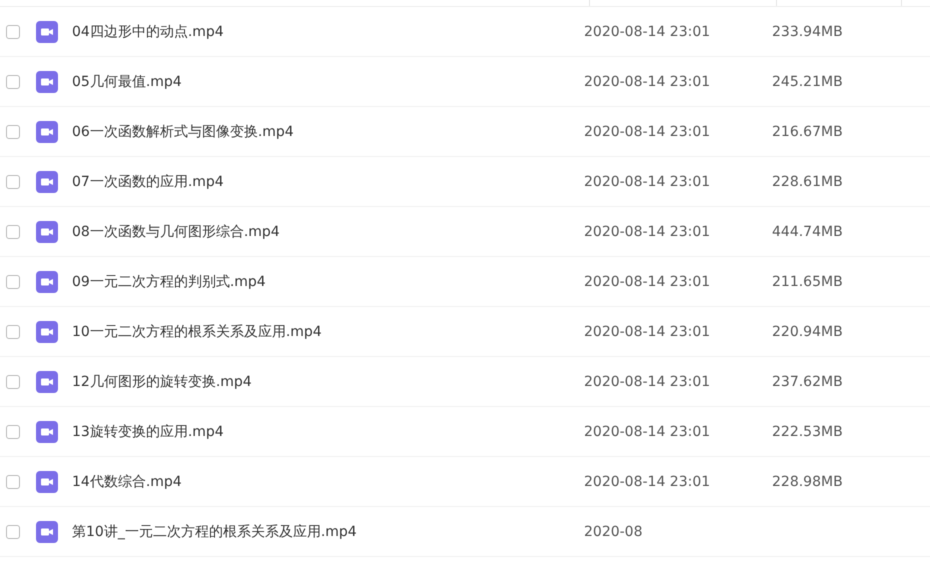 The height and width of the screenshot is (585, 930). Describe the element at coordinates (327, 381) in the screenshot. I see `file-name: 12几何图形的旋转变换.mp4` at that location.